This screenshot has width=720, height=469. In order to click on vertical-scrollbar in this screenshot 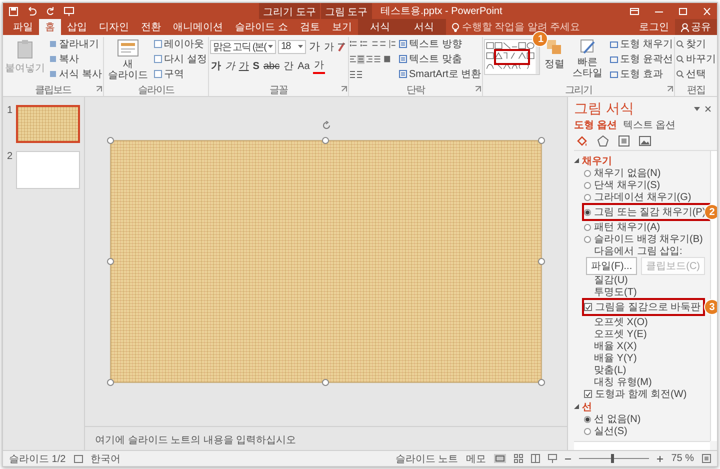, I will do `click(713, 296)`.